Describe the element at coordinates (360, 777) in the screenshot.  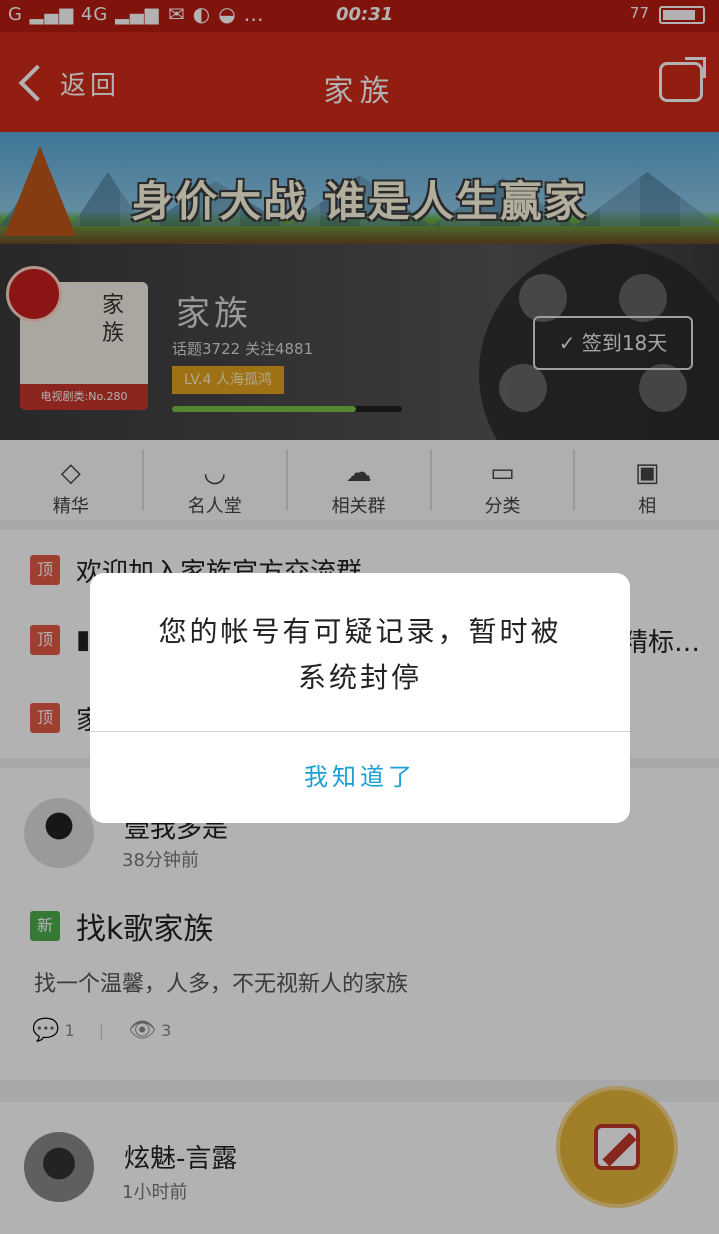
I see `dialog-confirm-button: 我知道了` at that location.